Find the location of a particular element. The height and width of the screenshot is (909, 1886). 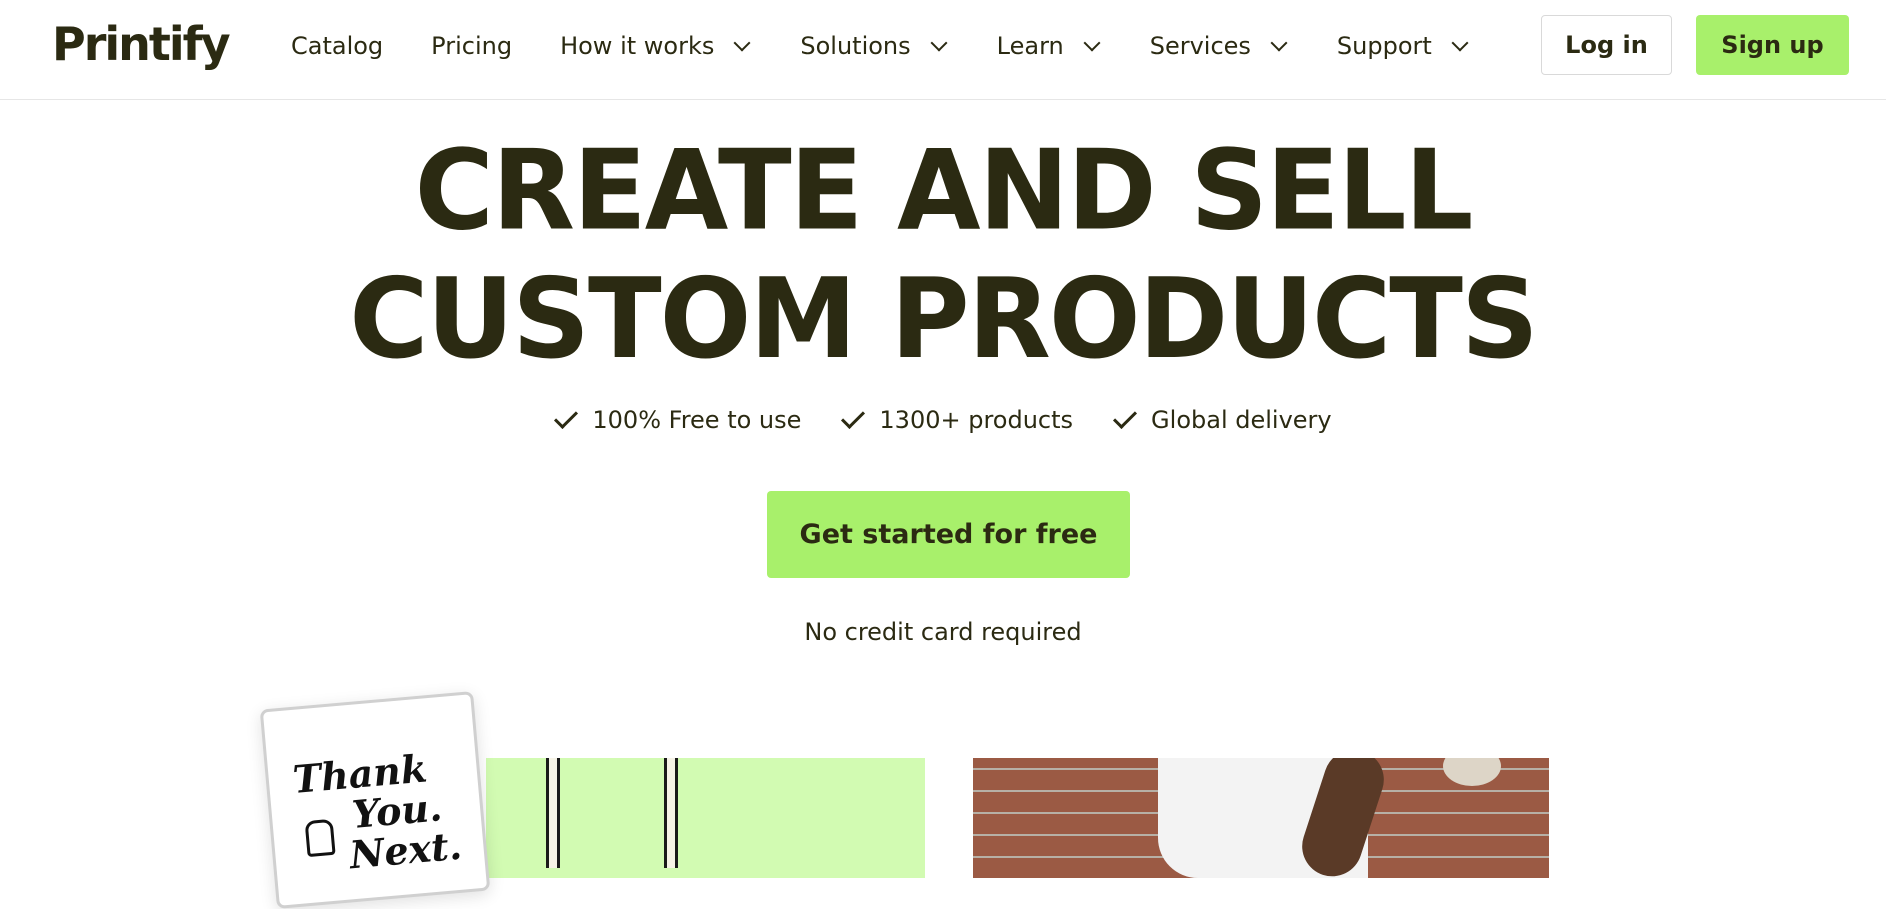

nav-item-catalog: Catalog is located at coordinates (337, 46).